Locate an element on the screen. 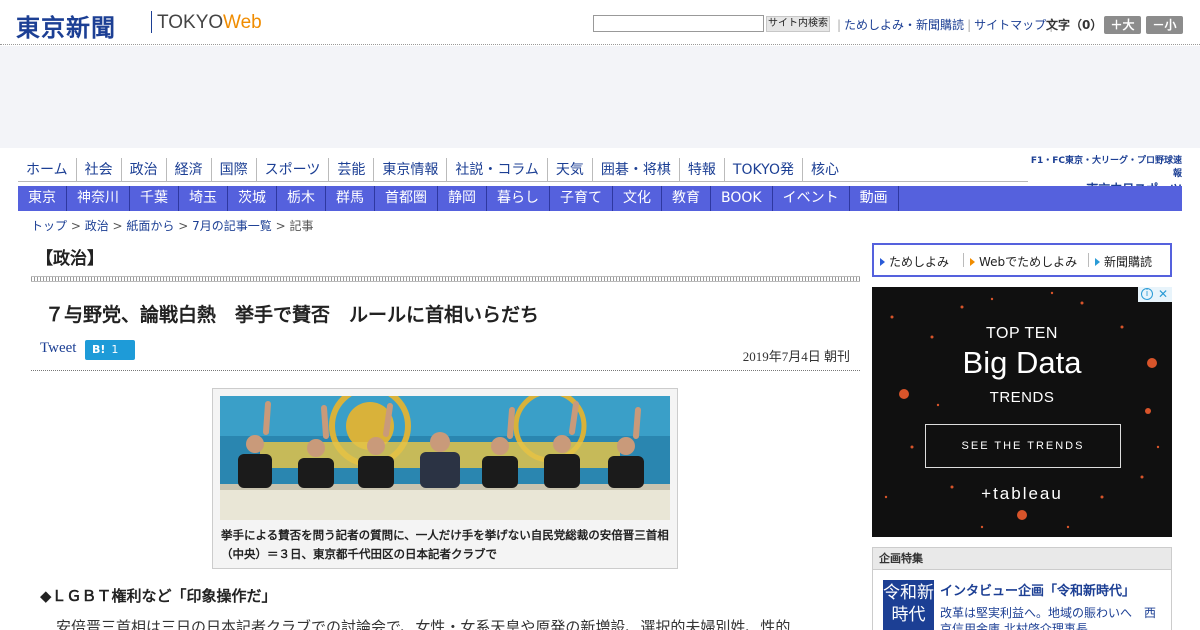 Image resolution: width=1200 pixels, height=630 pixels. nav-item: 天気 is located at coordinates (570, 170).